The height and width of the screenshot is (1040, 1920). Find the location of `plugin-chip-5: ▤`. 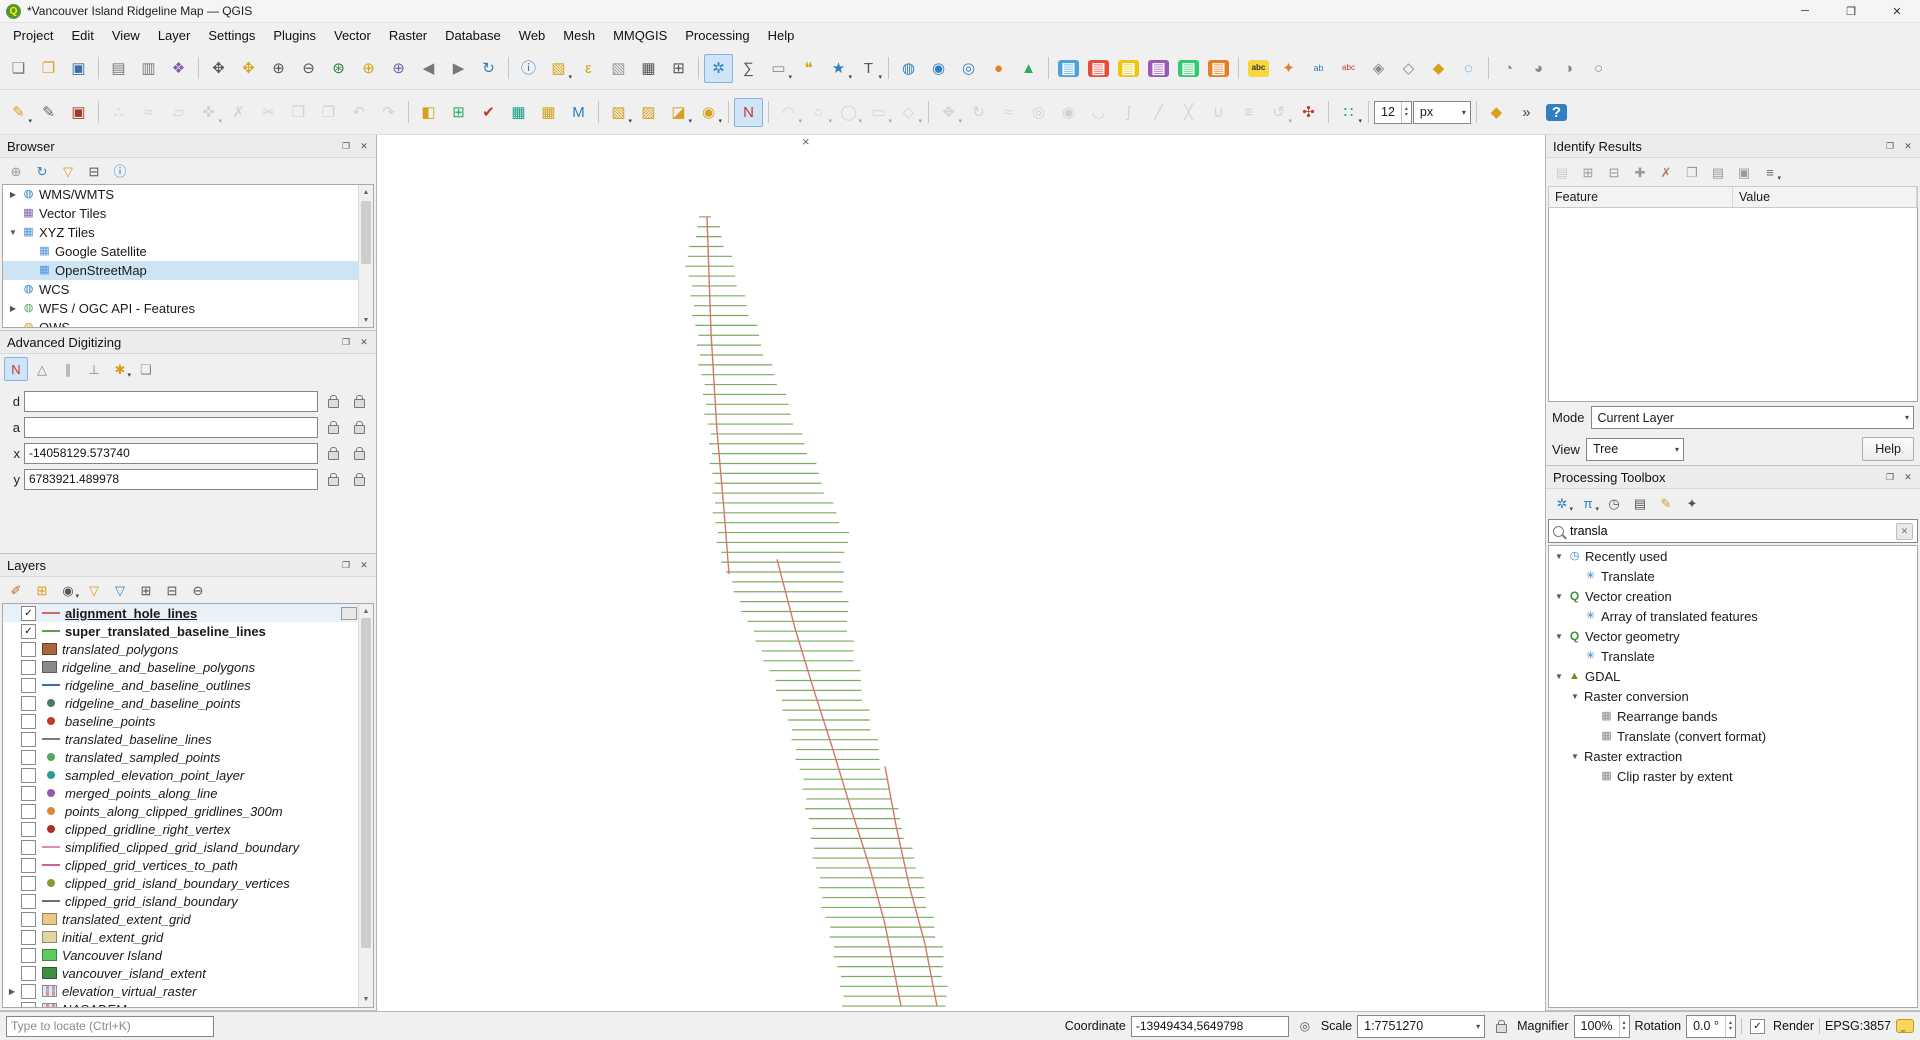

plugin-chip-5: ▤ is located at coordinates (1188, 68).